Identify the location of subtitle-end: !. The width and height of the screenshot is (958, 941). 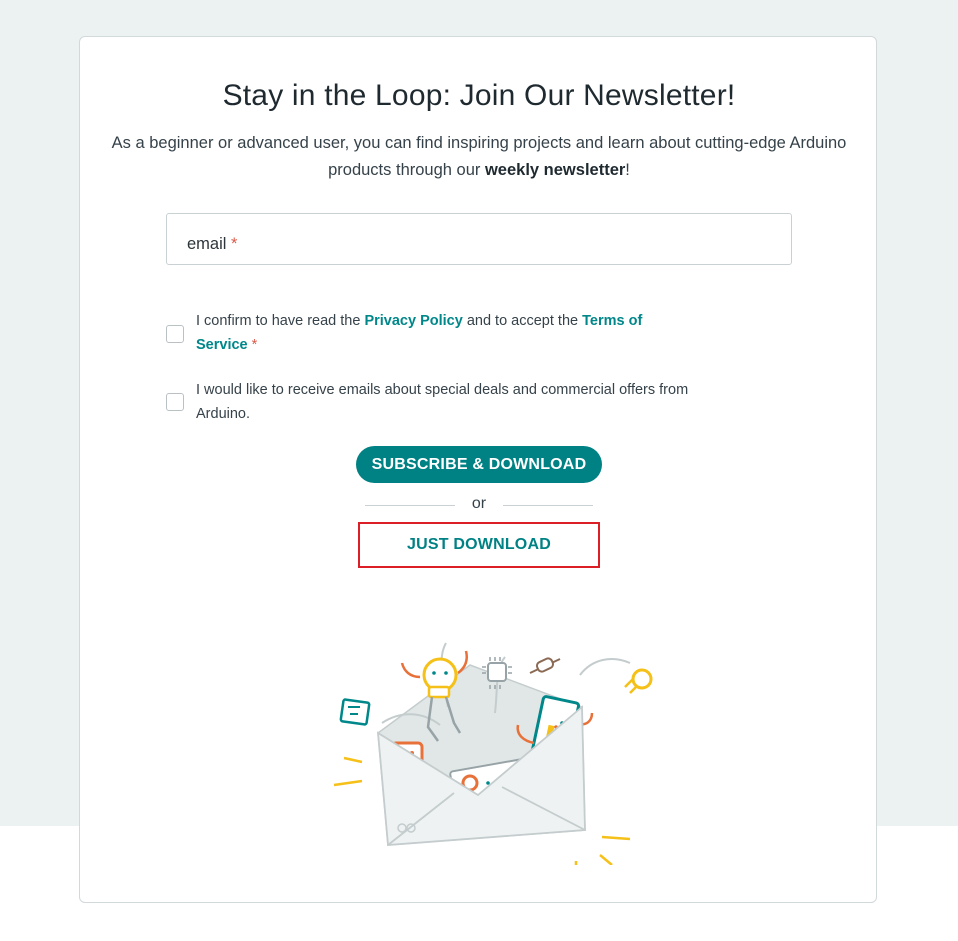
(627, 170).